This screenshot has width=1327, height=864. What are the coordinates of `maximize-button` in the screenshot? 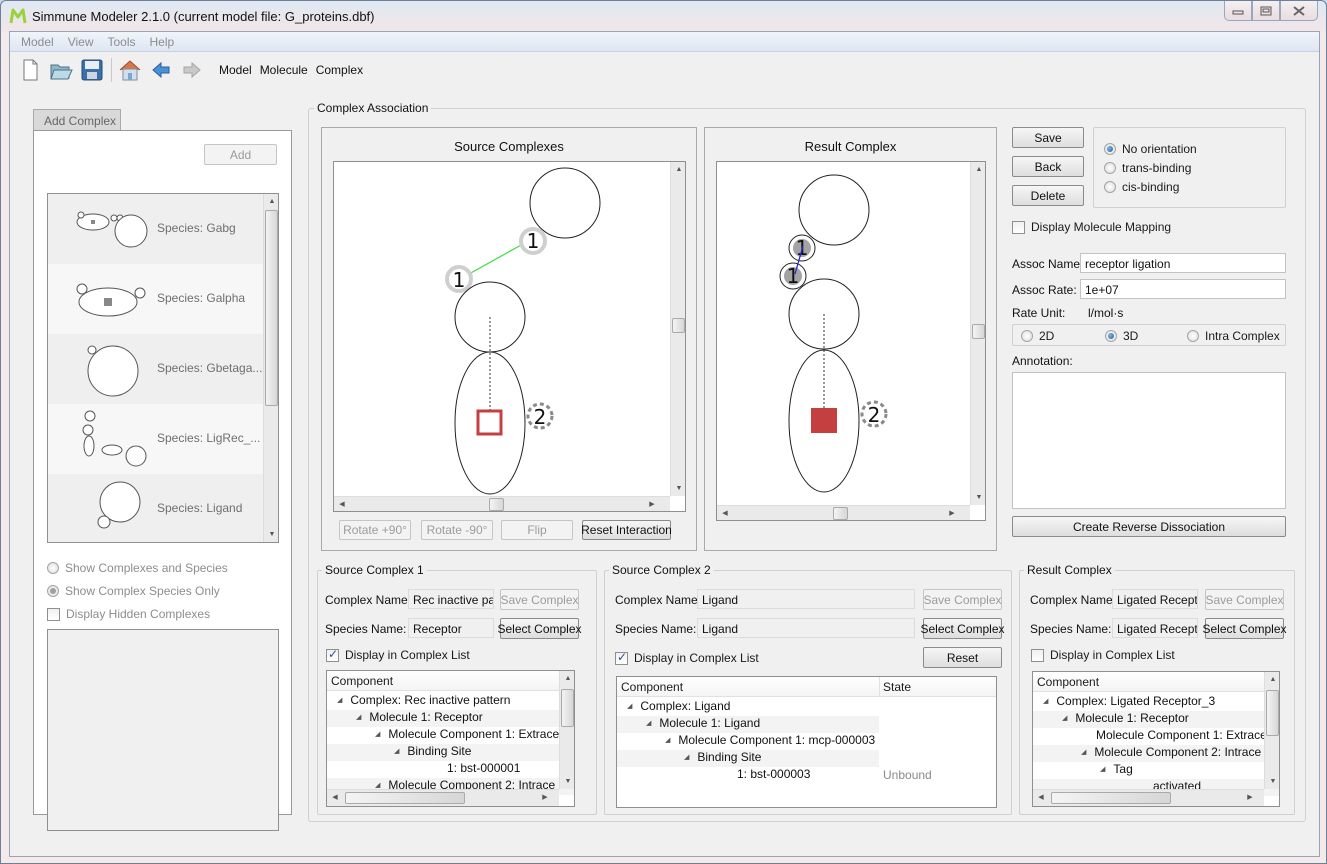 It's located at (1266, 11).